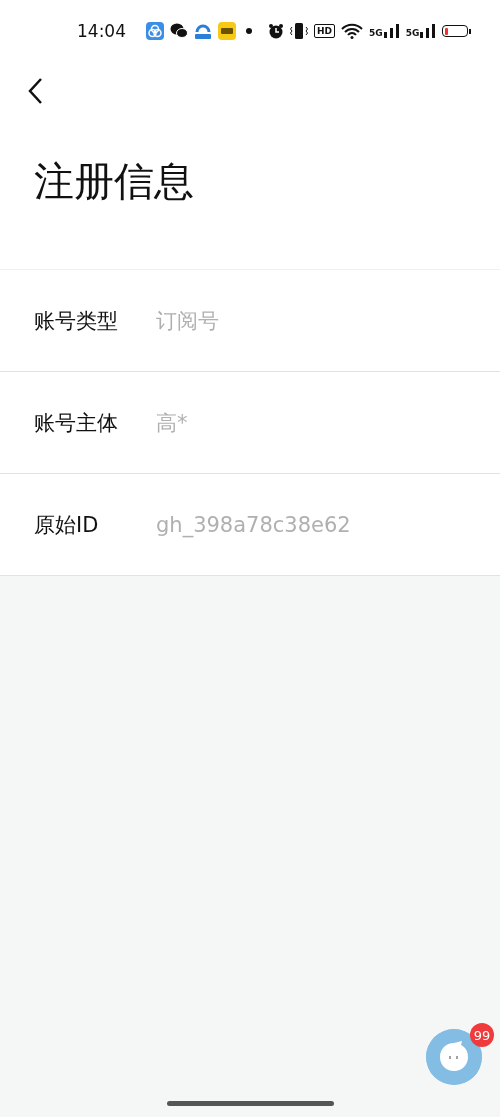  I want to click on page-title: 注册信息, so click(114, 181).